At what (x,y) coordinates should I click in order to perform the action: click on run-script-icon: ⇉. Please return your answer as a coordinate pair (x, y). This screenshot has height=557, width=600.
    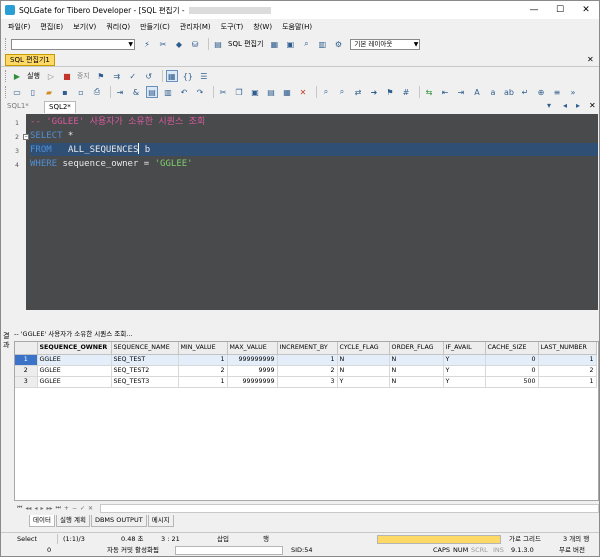
    Looking at the image, I should click on (117, 76).